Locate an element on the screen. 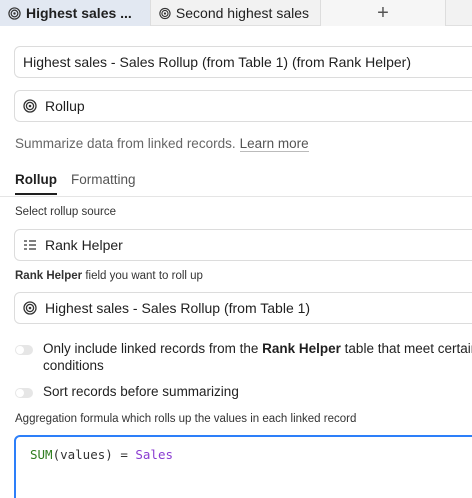 The height and width of the screenshot is (498, 472). field-type-select: Rollup is located at coordinates (243, 106).